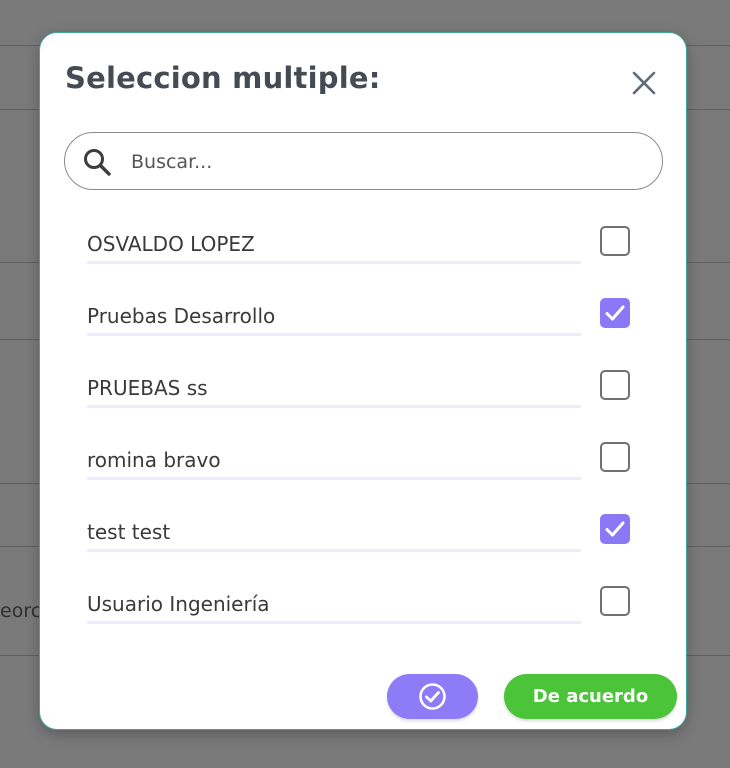 The width and height of the screenshot is (730, 768). I want to click on list-item: romina bravo, so click(367, 468).